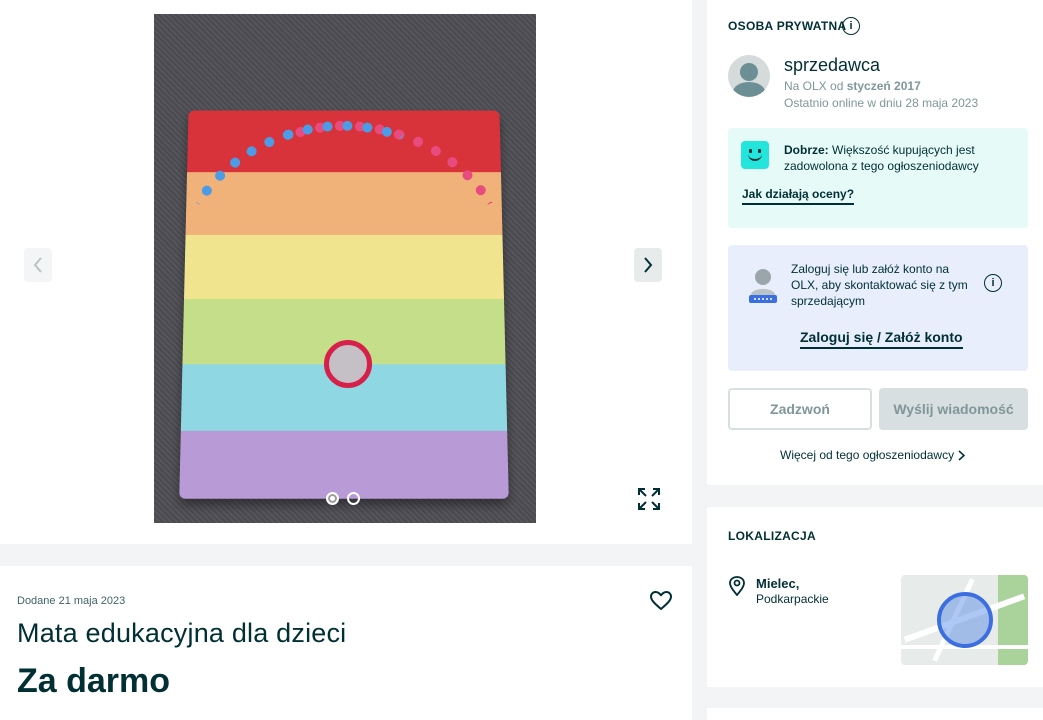 This screenshot has height=720, width=1043. I want to click on location-label: LOKALIZACJA, so click(772, 536).